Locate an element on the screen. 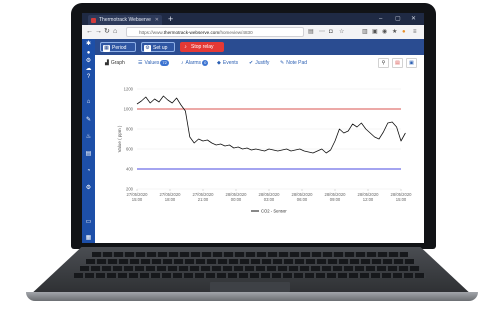 This screenshot has width=500, height=309. tab-values-label: Values is located at coordinates (152, 63).